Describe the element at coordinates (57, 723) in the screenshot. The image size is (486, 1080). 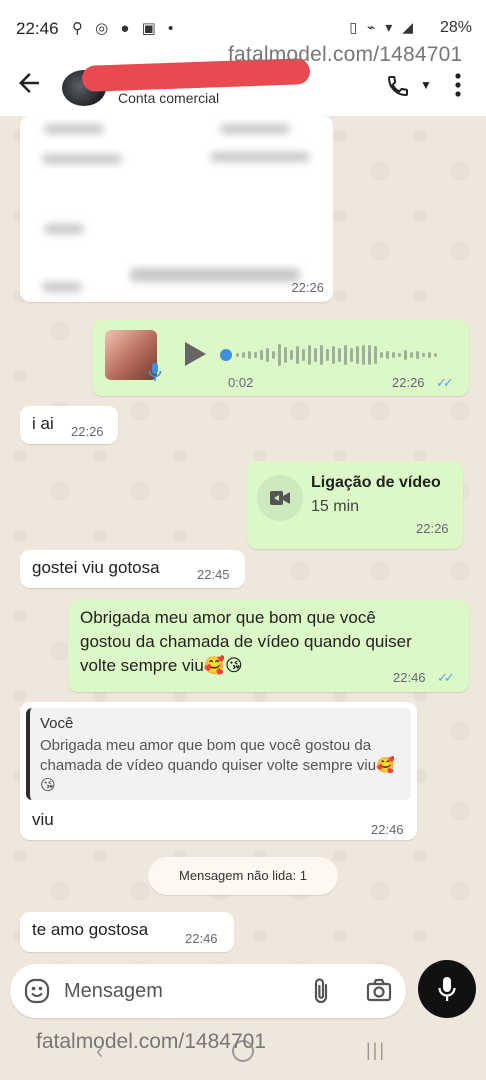
I see `quote-author: Você` at that location.